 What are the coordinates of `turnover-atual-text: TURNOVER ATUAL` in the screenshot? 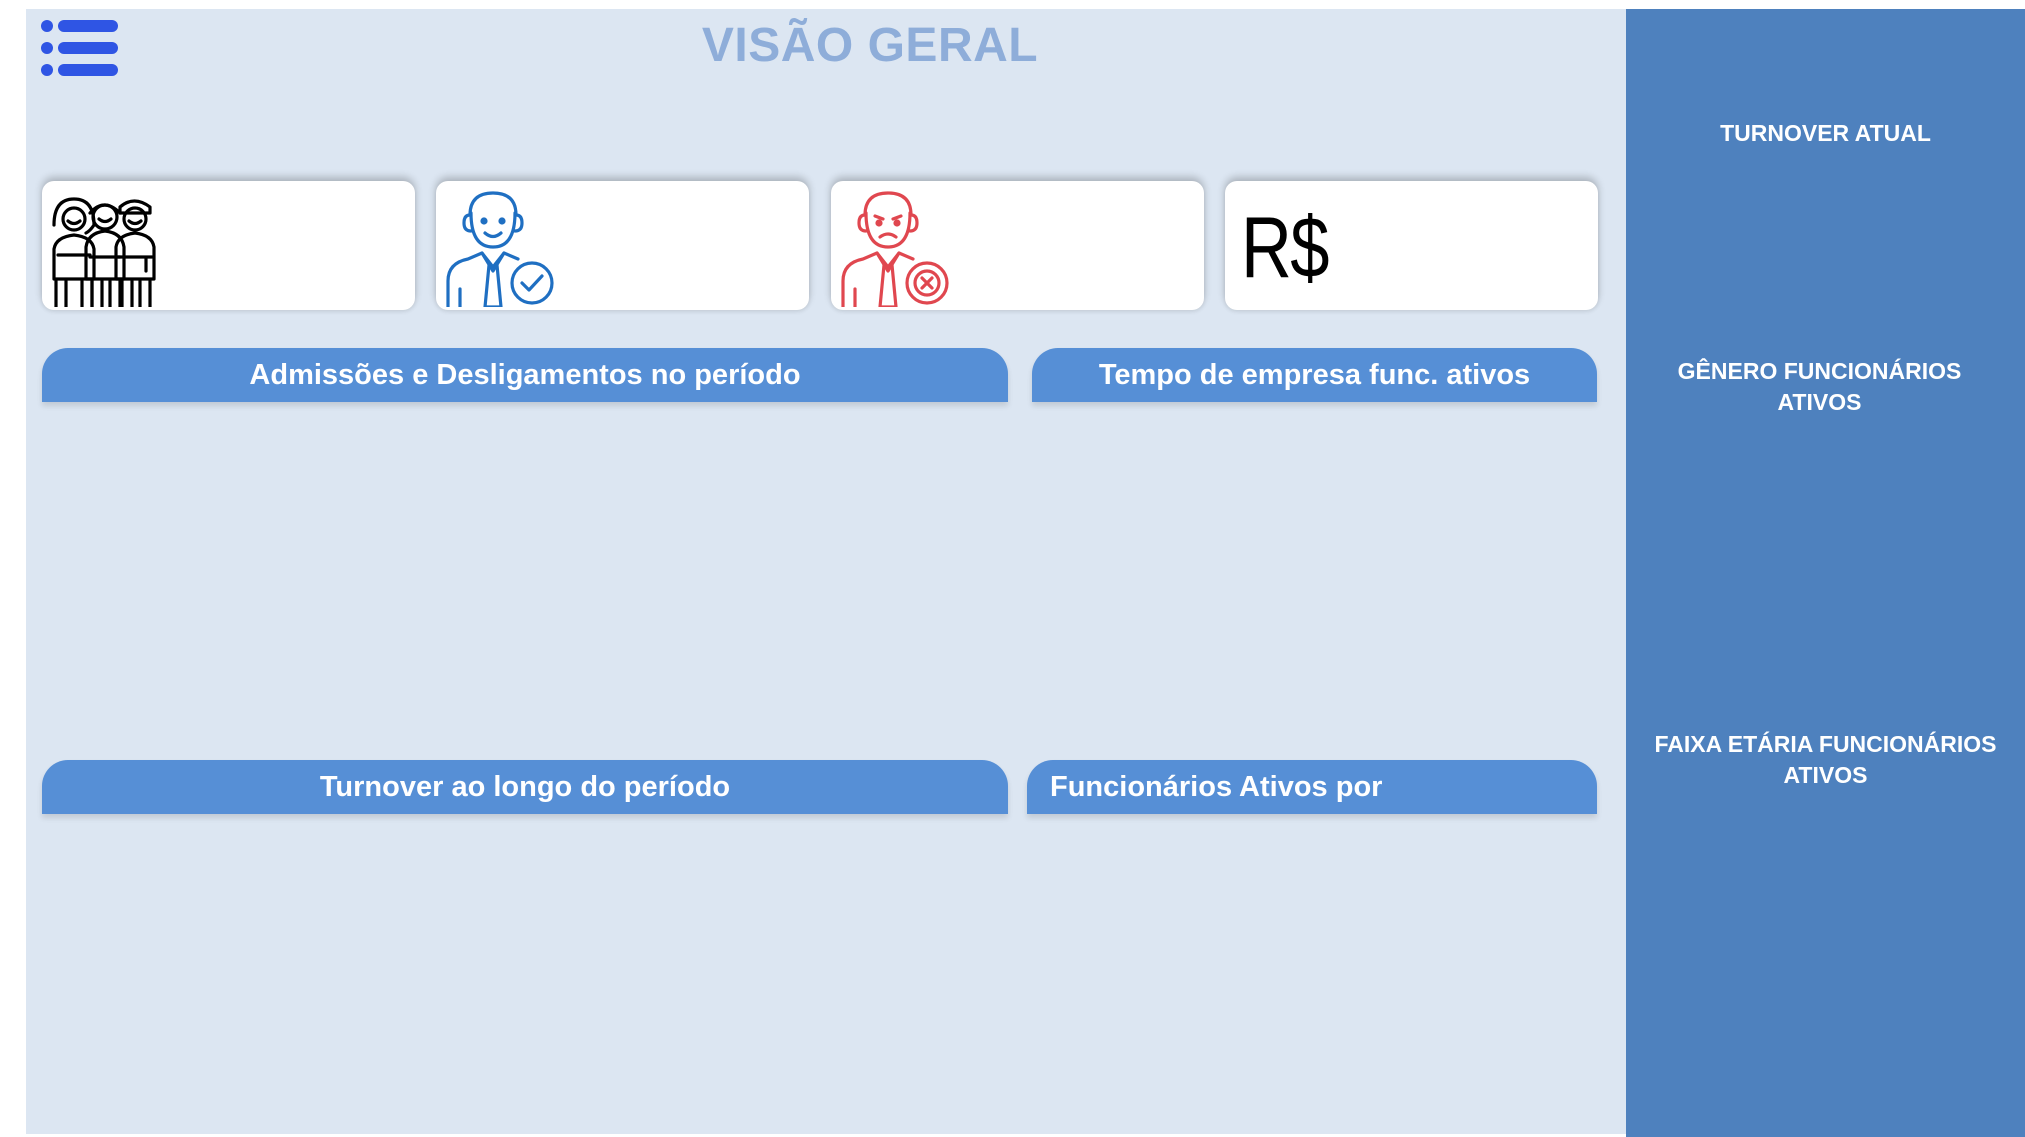 It's located at (1825, 133).